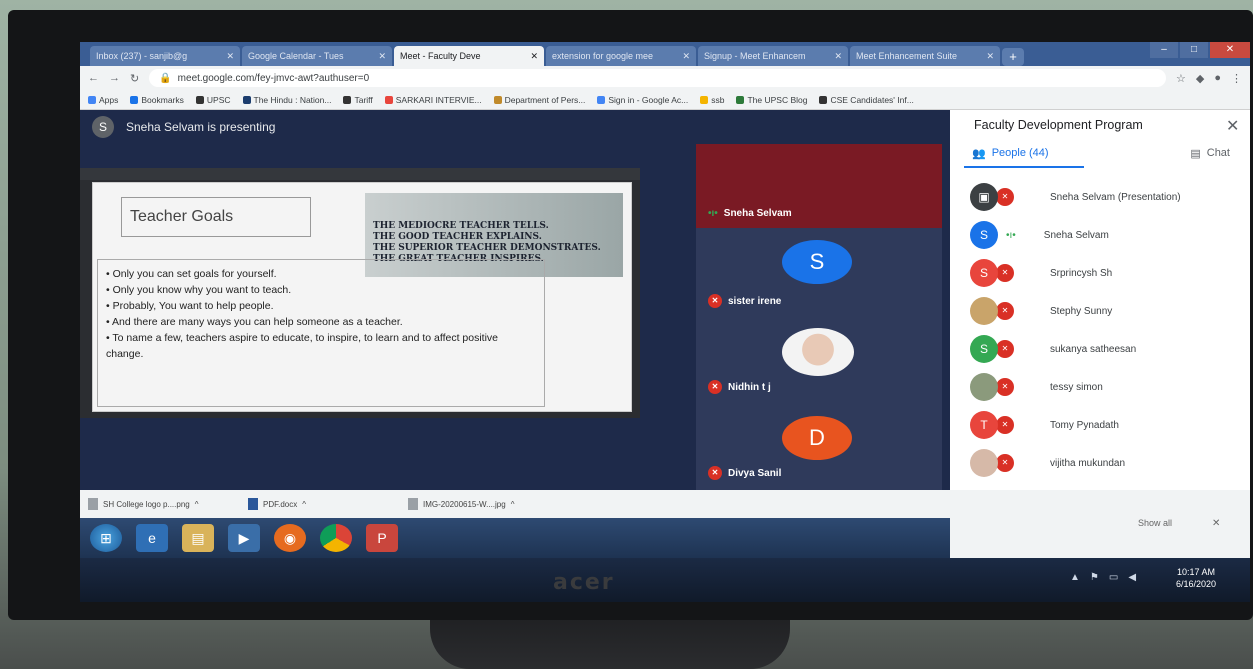 The width and height of the screenshot is (1253, 669). I want to click on powerpoint-icon: P, so click(382, 538).